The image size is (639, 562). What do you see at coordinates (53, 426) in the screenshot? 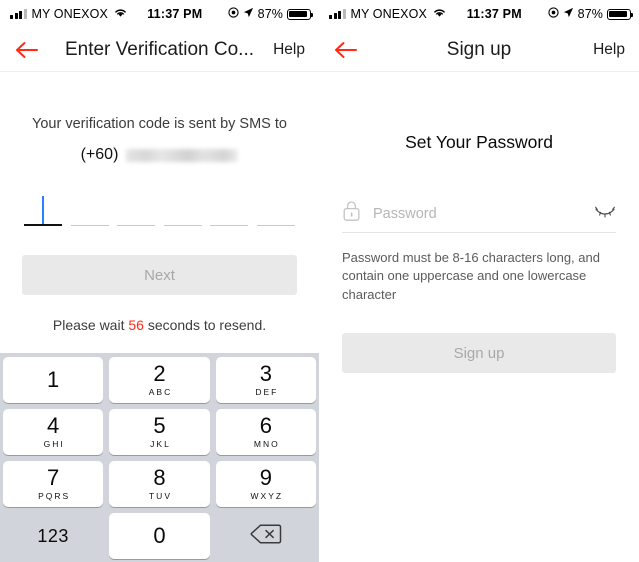
I see `key-digit: 4` at bounding box center [53, 426].